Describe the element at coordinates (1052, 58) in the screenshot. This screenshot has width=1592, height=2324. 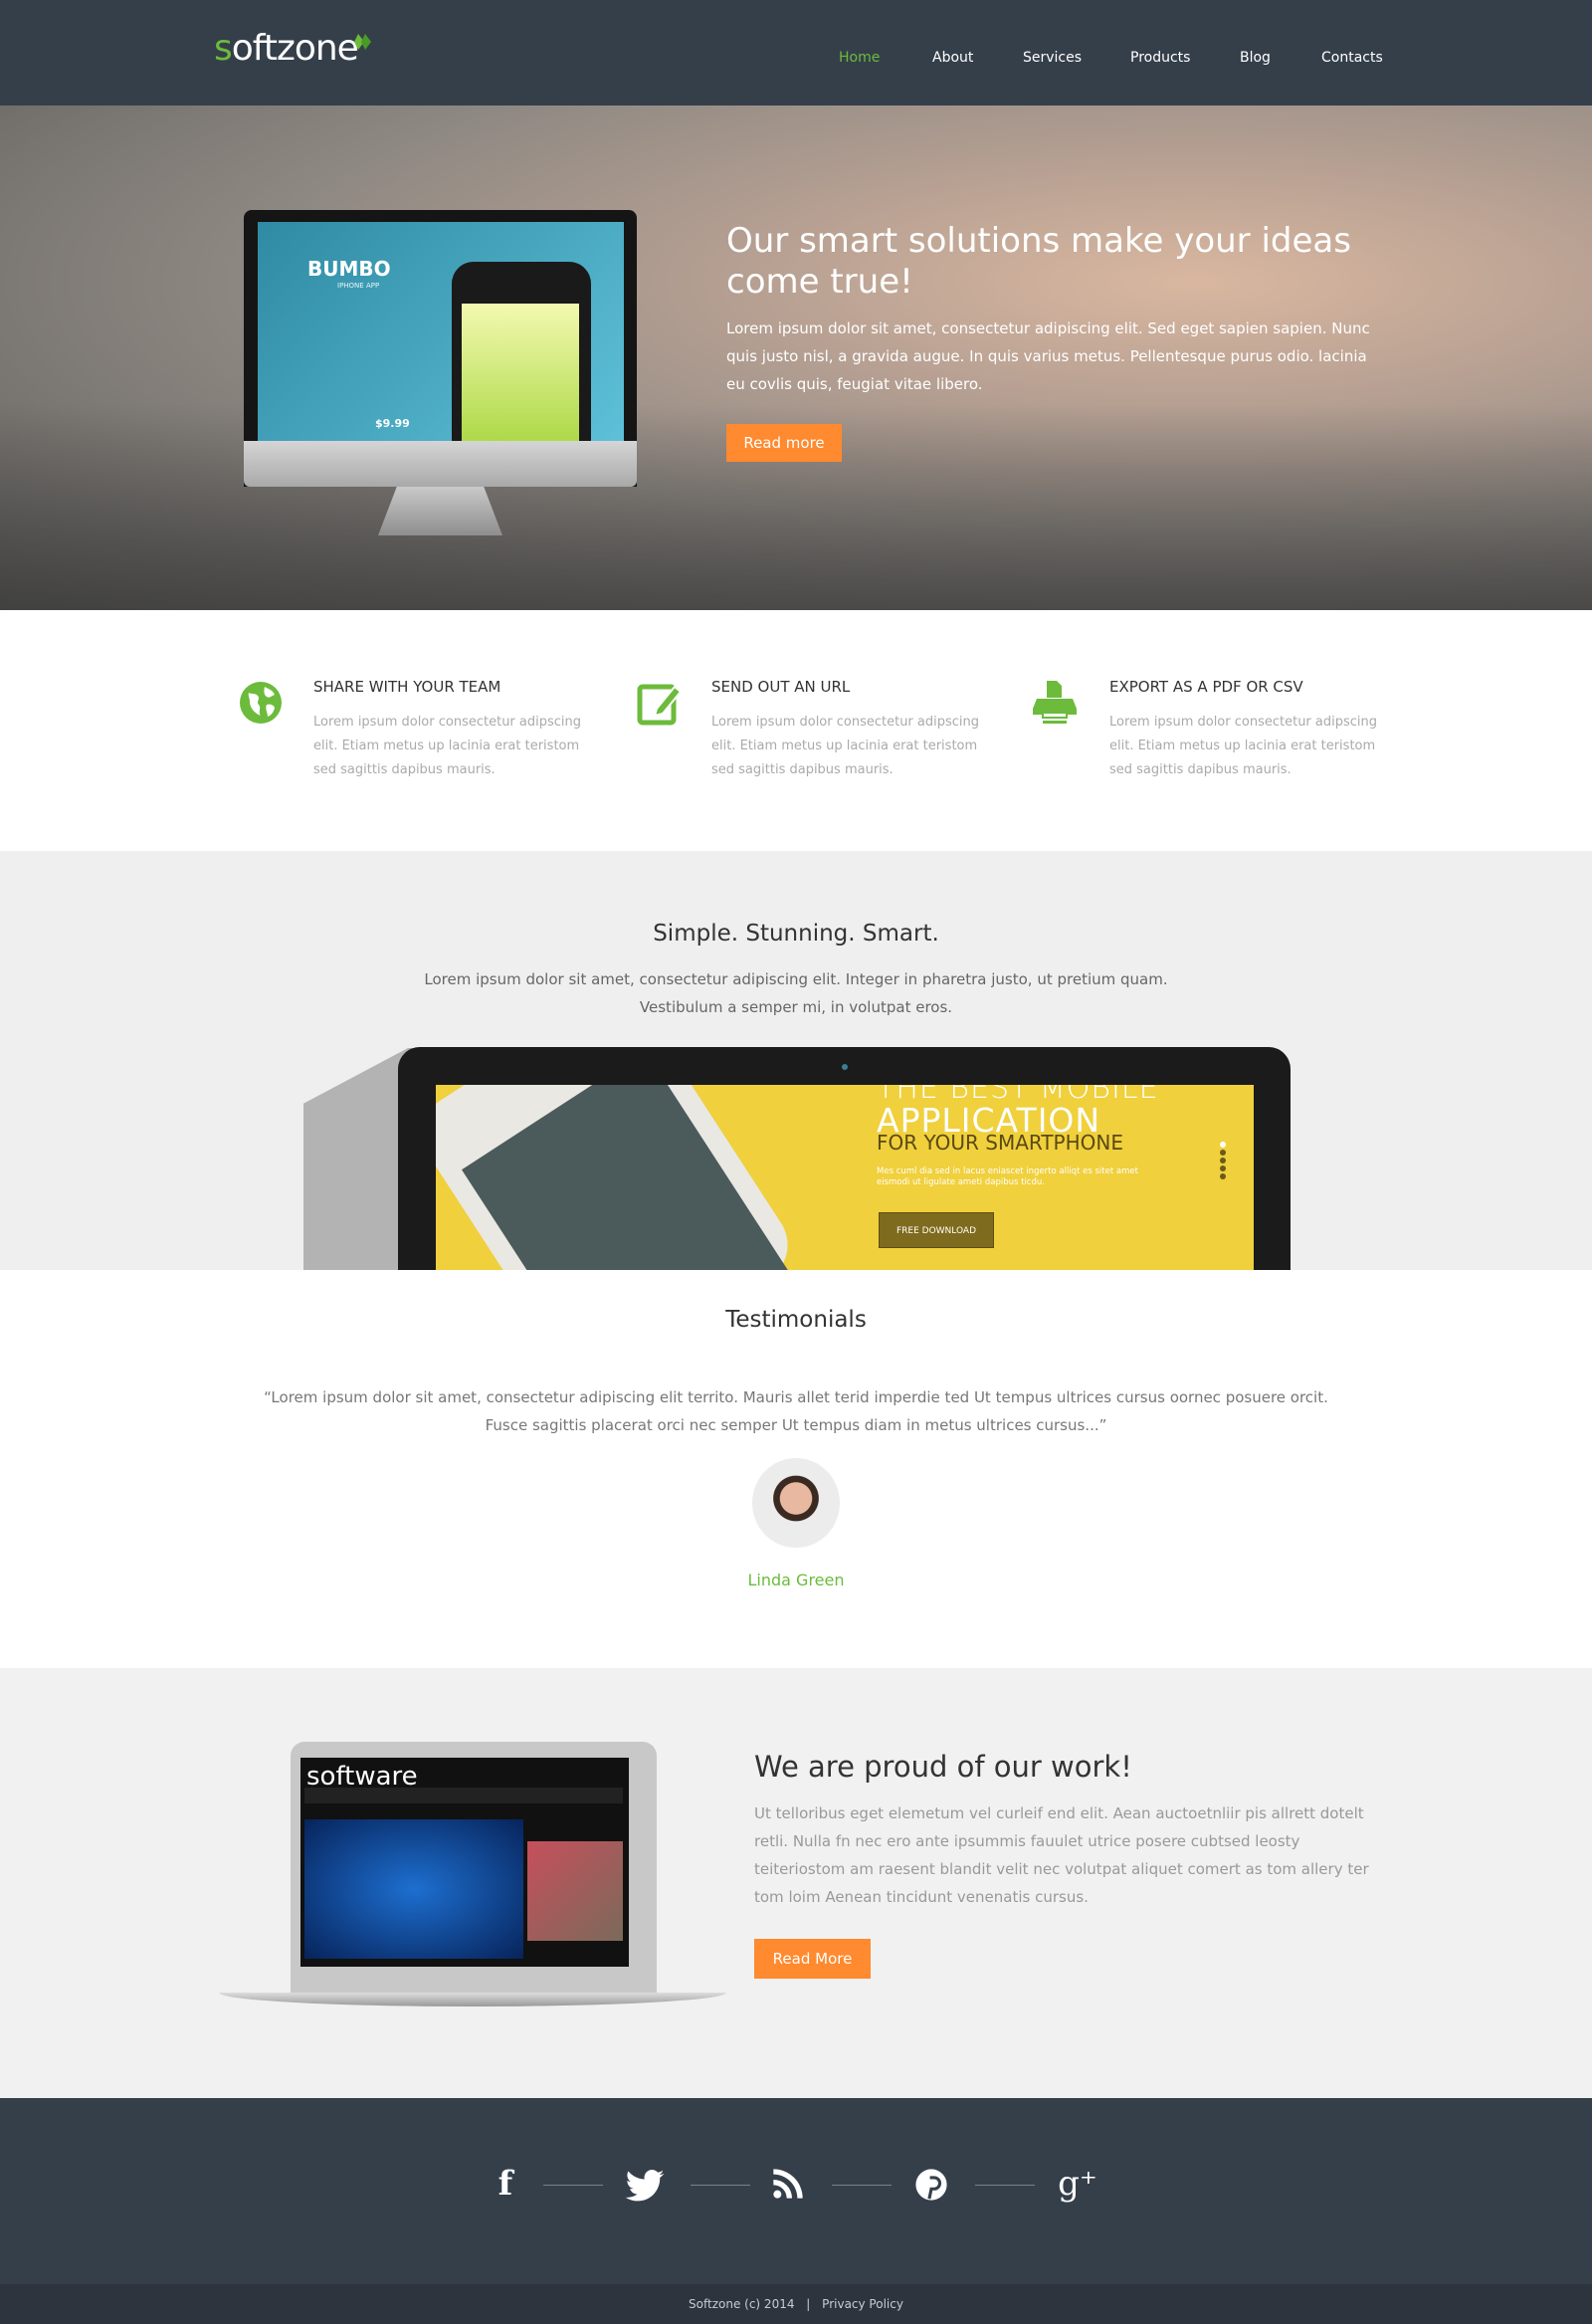
I see `nav-services: Services` at that location.